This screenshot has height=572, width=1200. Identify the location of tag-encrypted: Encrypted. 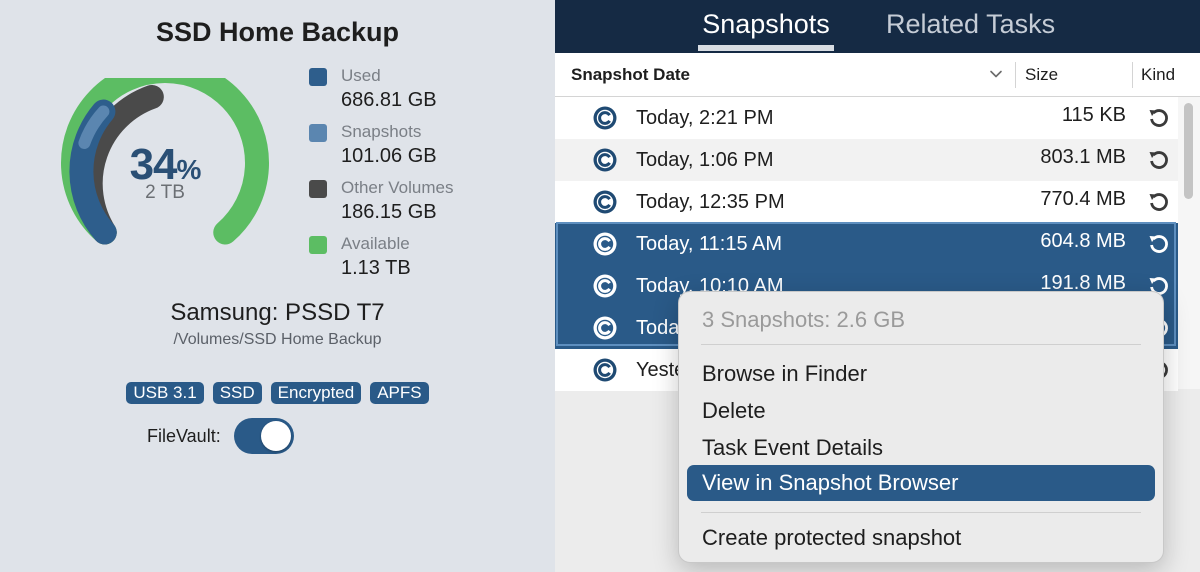
(316, 393).